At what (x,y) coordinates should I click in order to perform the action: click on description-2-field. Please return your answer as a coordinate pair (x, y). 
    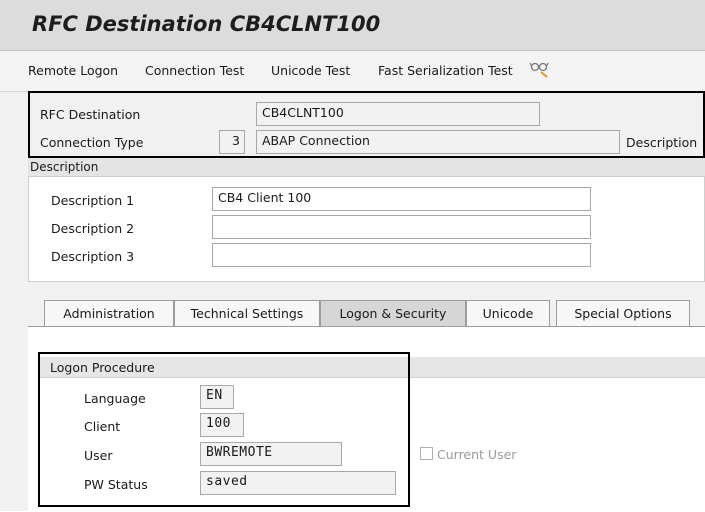
    Looking at the image, I should click on (401, 227).